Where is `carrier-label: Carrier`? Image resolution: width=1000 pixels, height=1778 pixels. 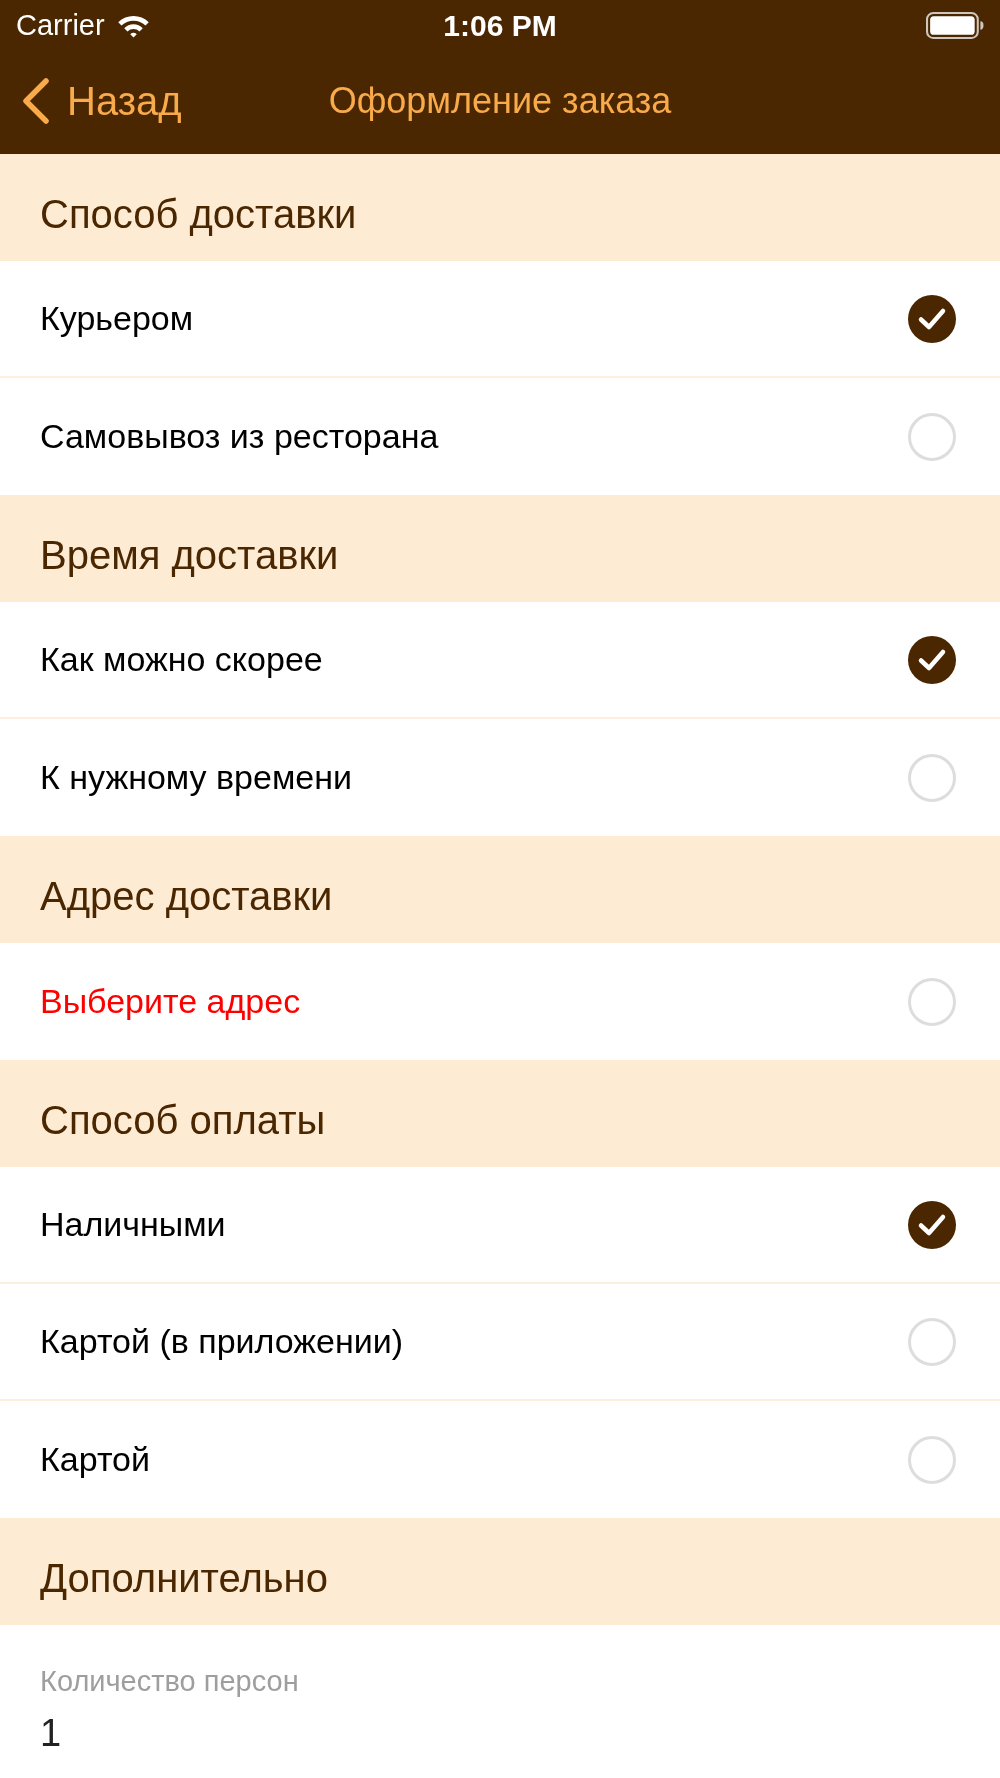
carrier-label: Carrier is located at coordinates (60, 25).